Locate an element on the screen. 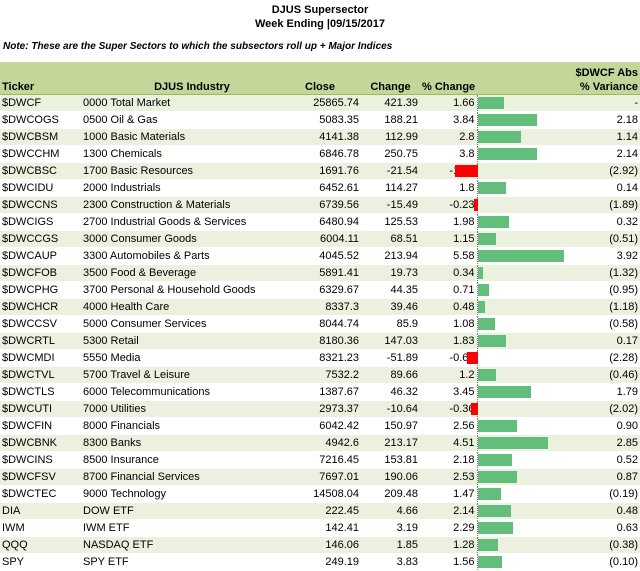 This screenshot has height=571, width=640. table-row: DIA DOW ETF 222.45 4.66 2.14 0.48 is located at coordinates (320, 511).